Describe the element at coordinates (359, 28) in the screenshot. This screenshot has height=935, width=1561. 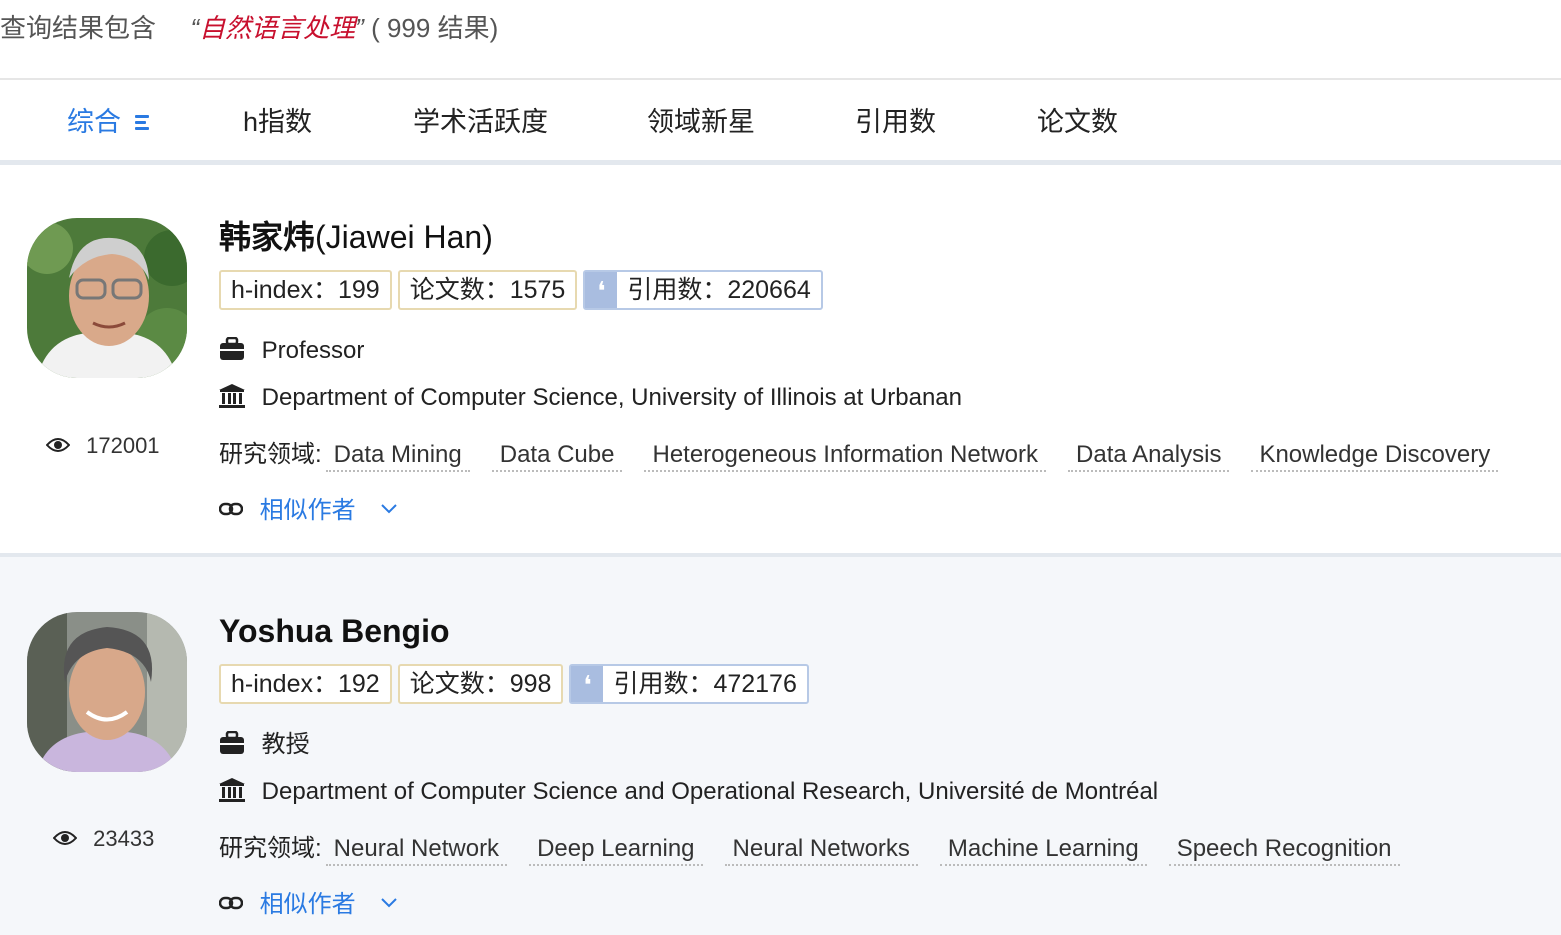
I see `query-close-quote: ”` at that location.